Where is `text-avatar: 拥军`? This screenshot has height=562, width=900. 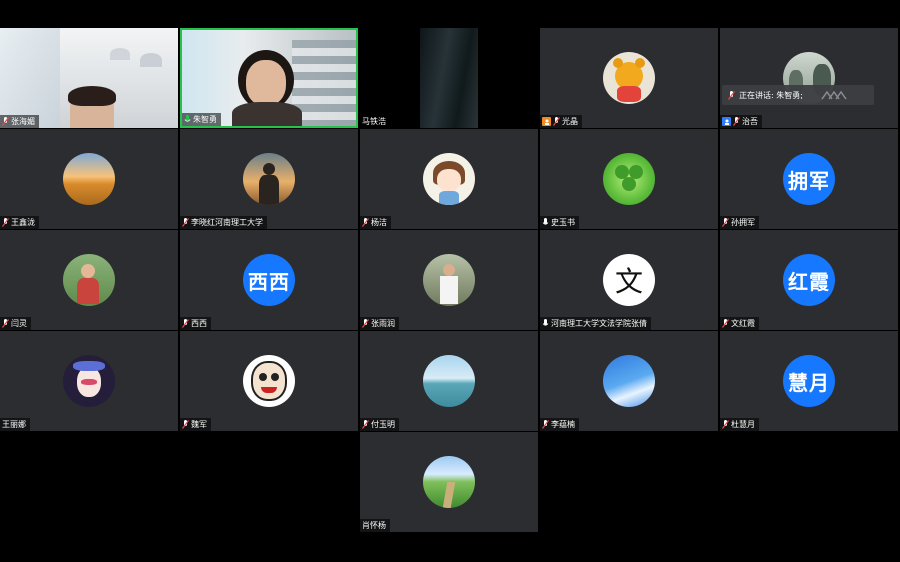 text-avatar: 拥军 is located at coordinates (809, 179).